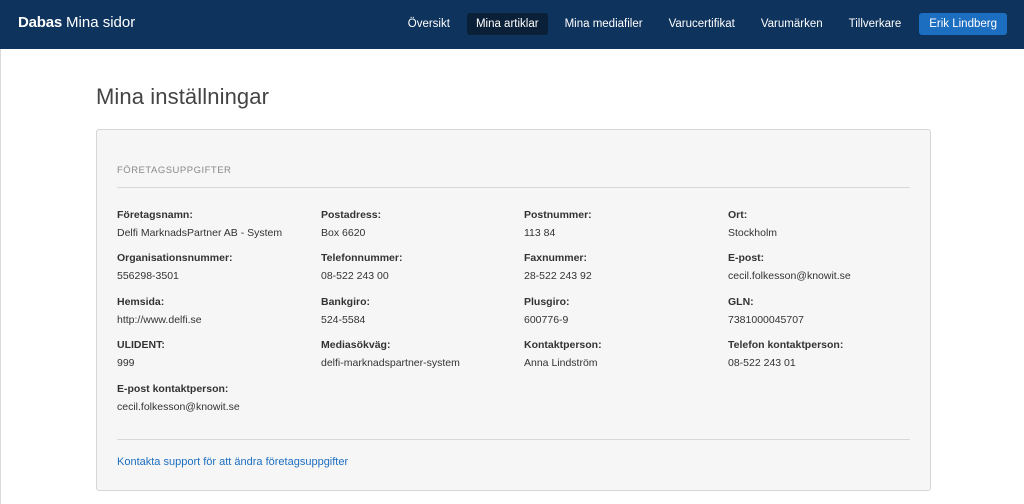  Describe the element at coordinates (547, 302) in the screenshot. I see `field-label: Plusgiro:` at that location.